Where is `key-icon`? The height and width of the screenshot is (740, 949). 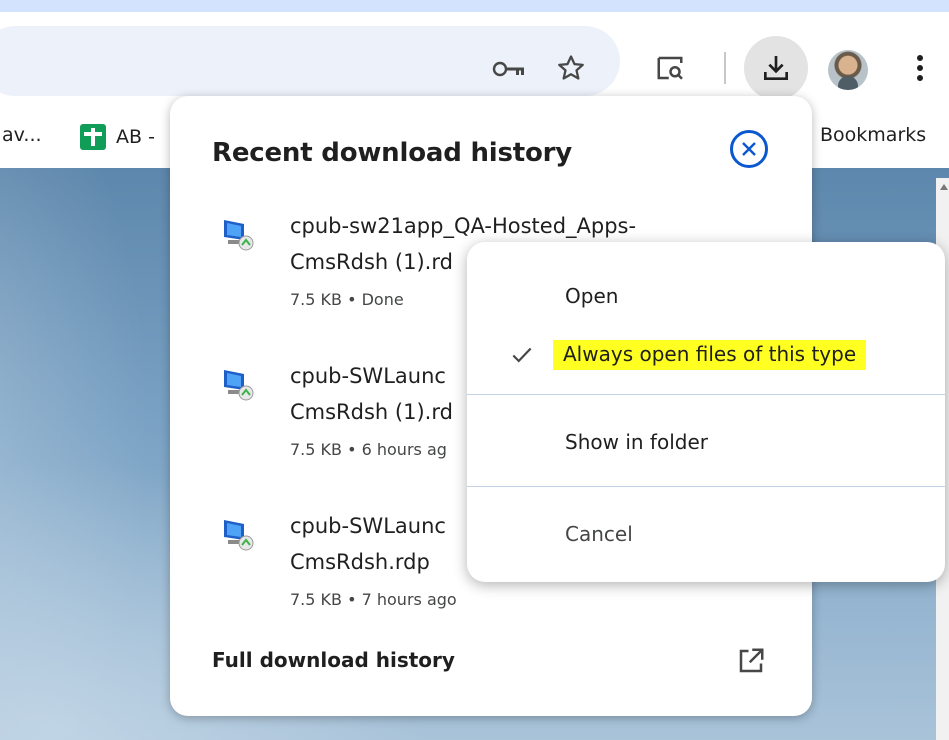
key-icon is located at coordinates (509, 69).